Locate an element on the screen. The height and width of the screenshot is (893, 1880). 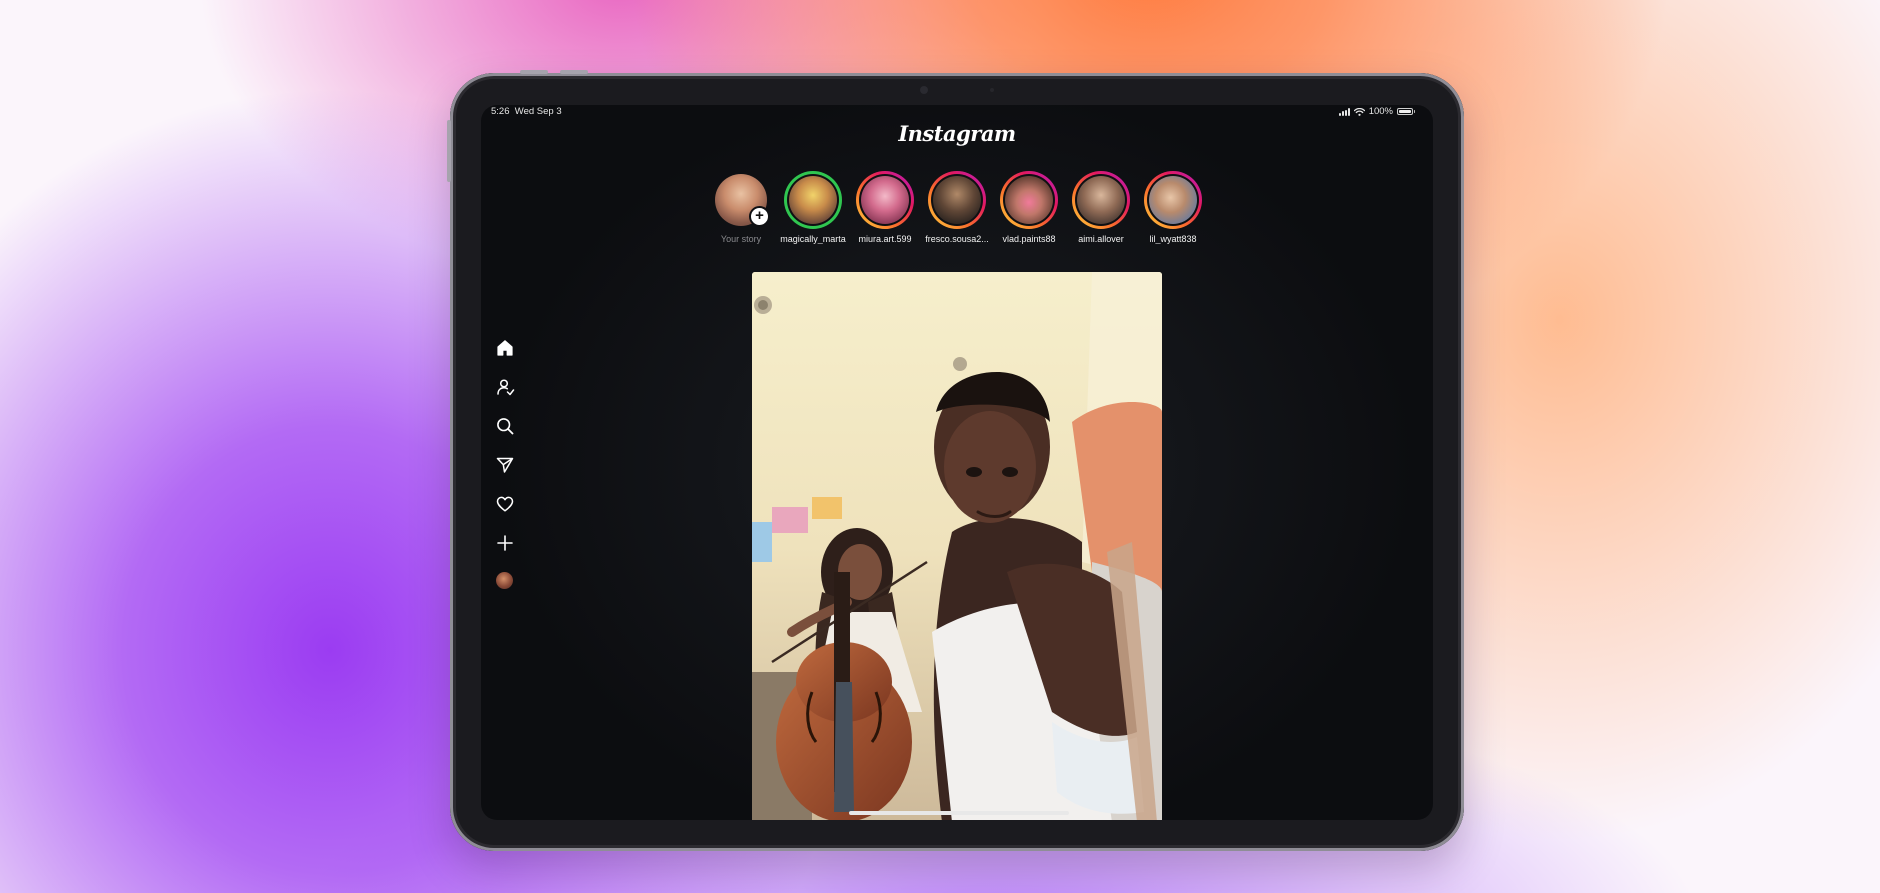
home-icon is located at coordinates (505, 348).